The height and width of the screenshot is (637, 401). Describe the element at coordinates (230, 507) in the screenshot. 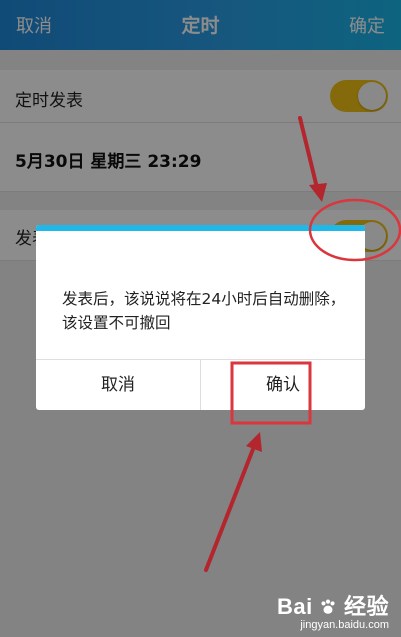

I see `annotation-arrow-confirm` at that location.